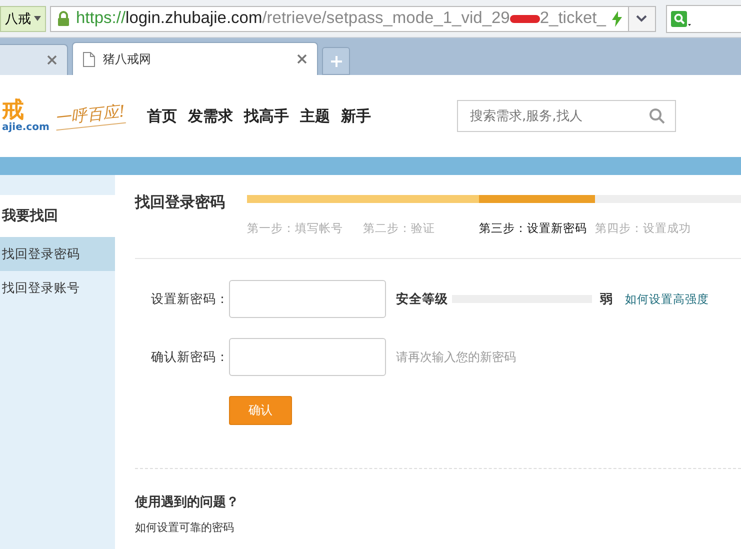 This screenshot has height=549, width=741. Describe the element at coordinates (90, 116) in the screenshot. I see `slogan: 一呼百应!` at that location.